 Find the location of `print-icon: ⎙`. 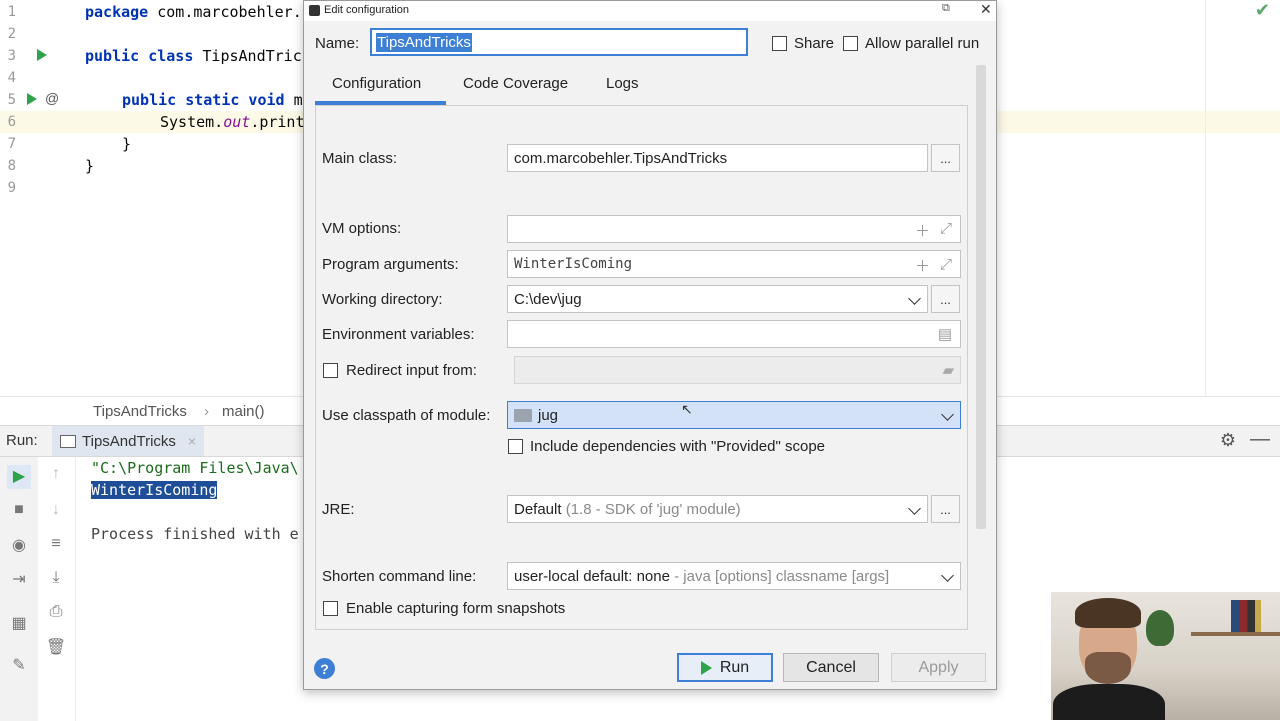

print-icon: ⎙ is located at coordinates (56, 612).